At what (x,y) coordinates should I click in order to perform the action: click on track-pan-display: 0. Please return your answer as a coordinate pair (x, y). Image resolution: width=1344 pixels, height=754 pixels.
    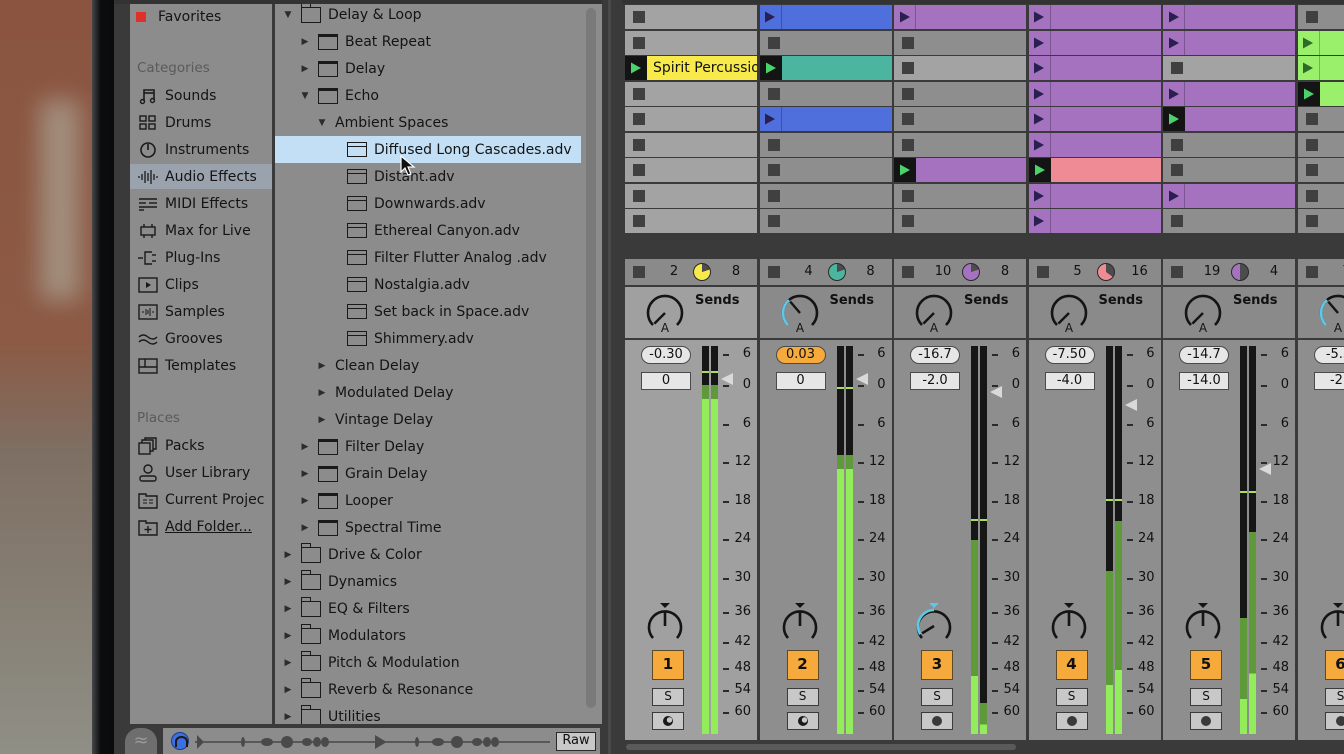
    Looking at the image, I should click on (666, 381).